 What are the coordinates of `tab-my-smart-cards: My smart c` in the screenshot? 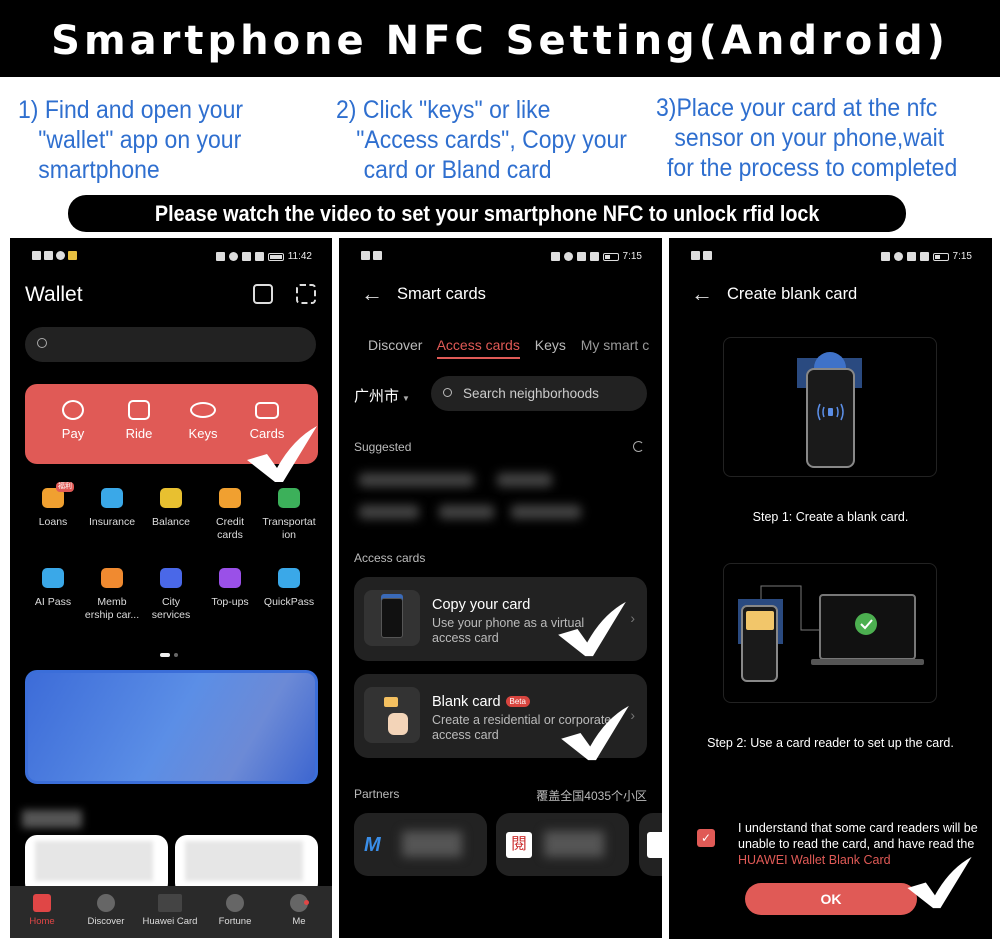 It's located at (615, 345).